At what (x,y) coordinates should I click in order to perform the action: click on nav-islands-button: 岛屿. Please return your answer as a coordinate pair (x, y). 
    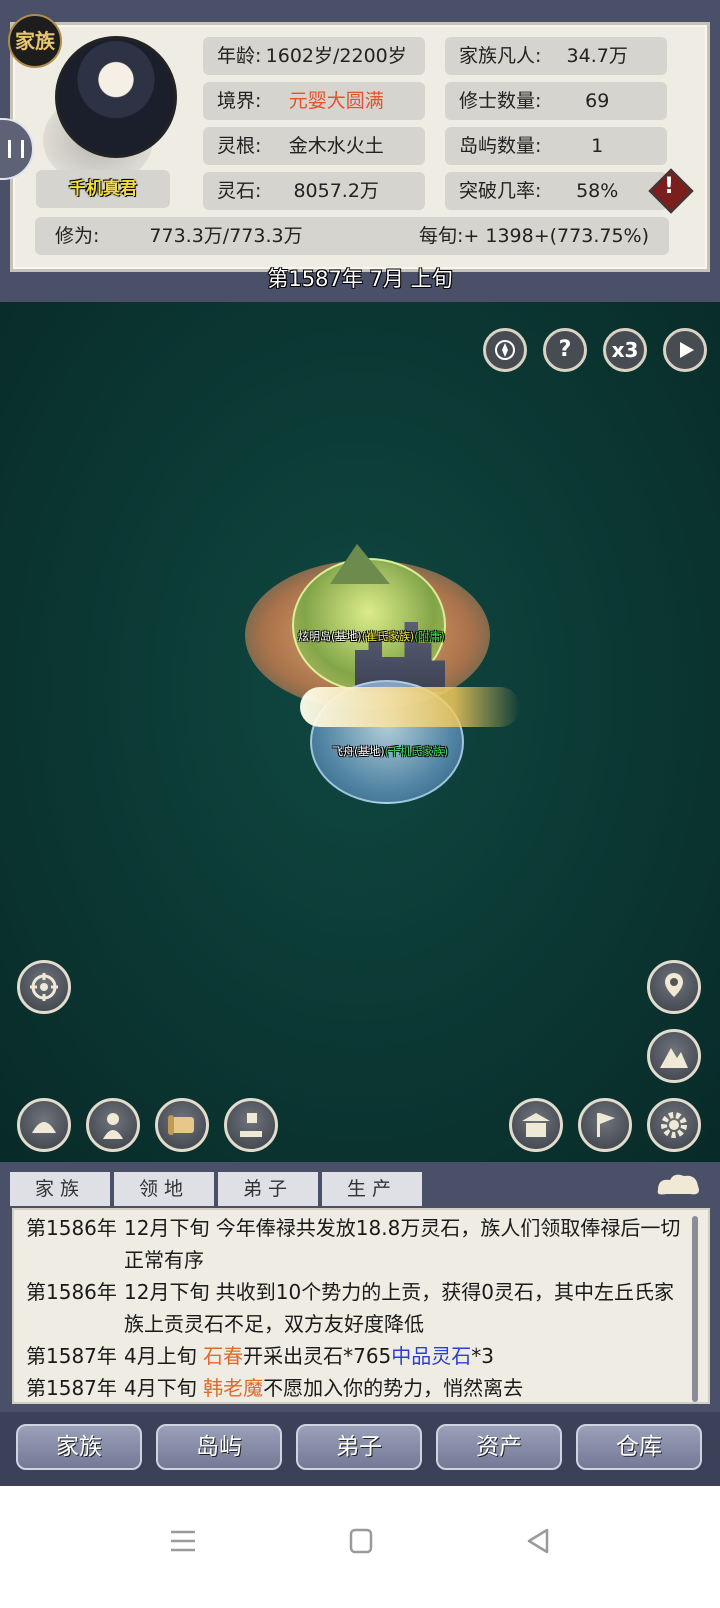
    Looking at the image, I should click on (219, 1447).